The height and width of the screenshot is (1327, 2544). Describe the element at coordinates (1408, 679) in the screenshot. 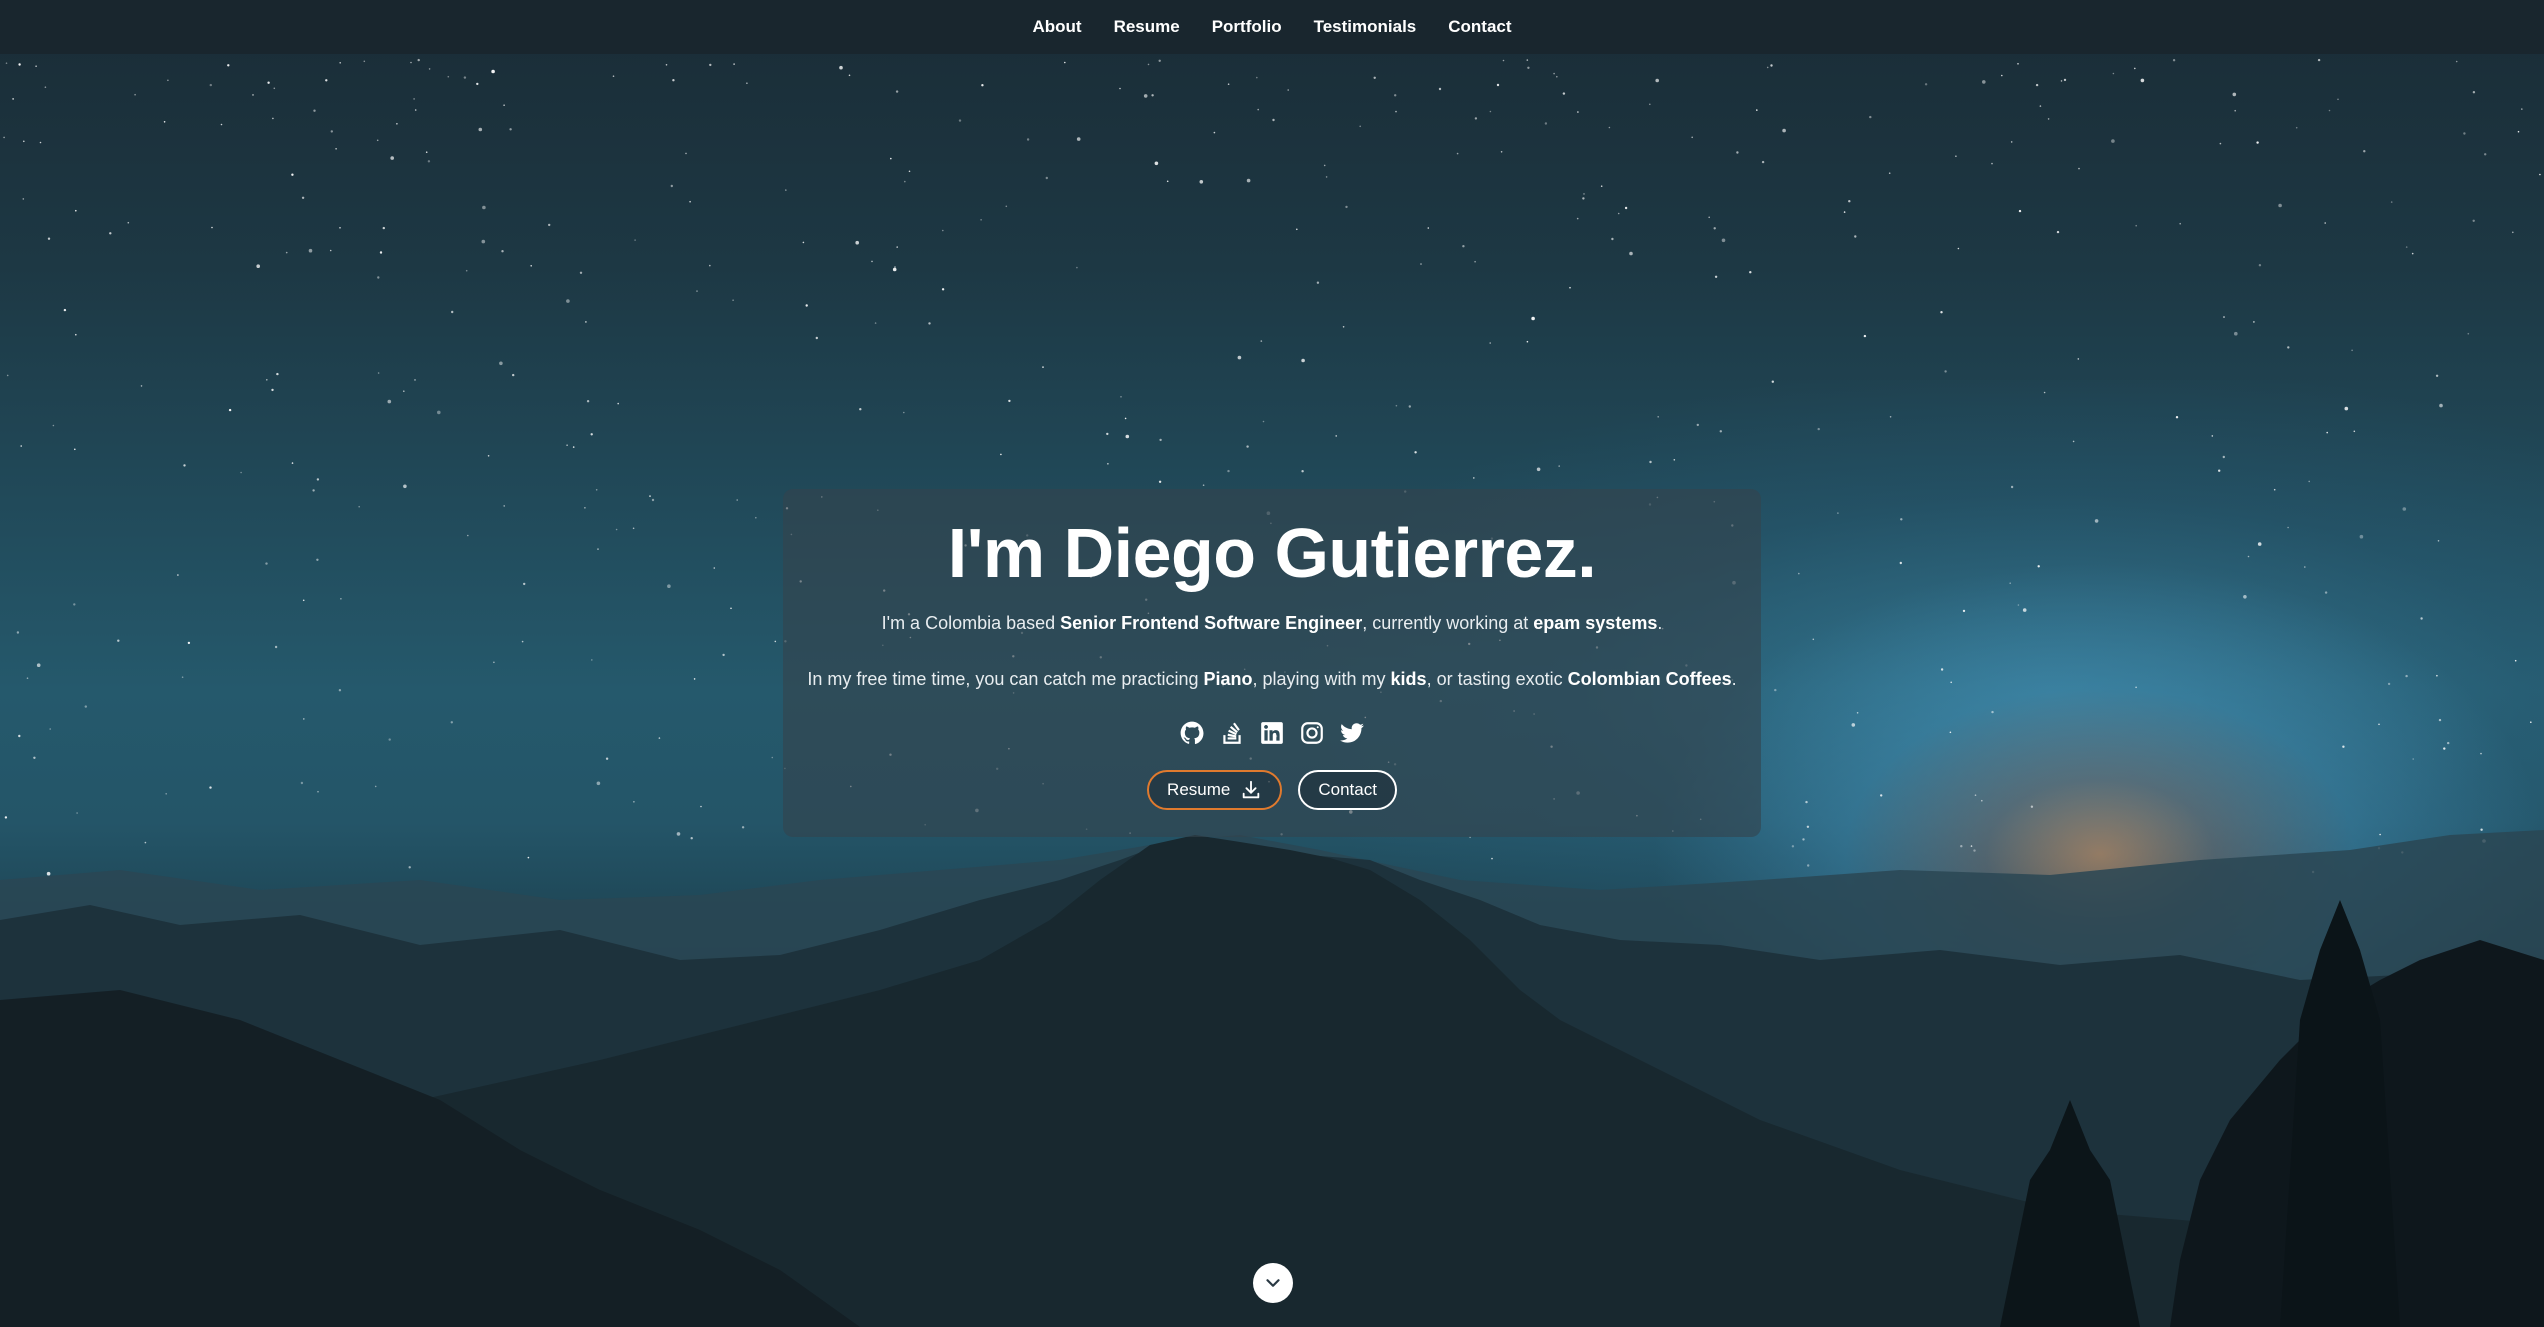

I see `hobby-kids: kids` at that location.